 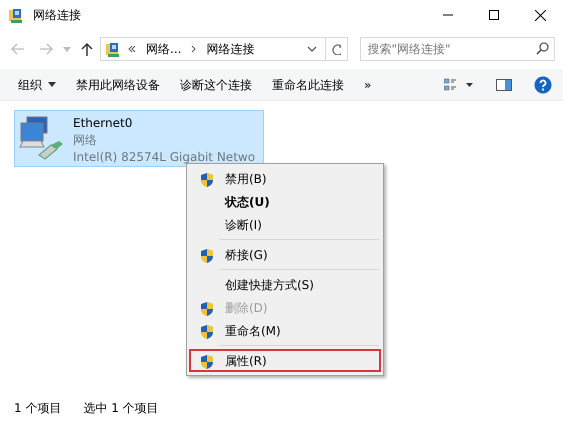 I want to click on refresh-icon, so click(x=337, y=49).